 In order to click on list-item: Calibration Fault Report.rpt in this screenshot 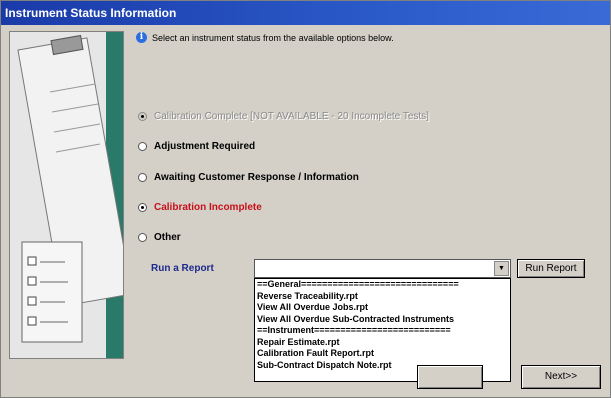, I will do `click(382, 354)`.